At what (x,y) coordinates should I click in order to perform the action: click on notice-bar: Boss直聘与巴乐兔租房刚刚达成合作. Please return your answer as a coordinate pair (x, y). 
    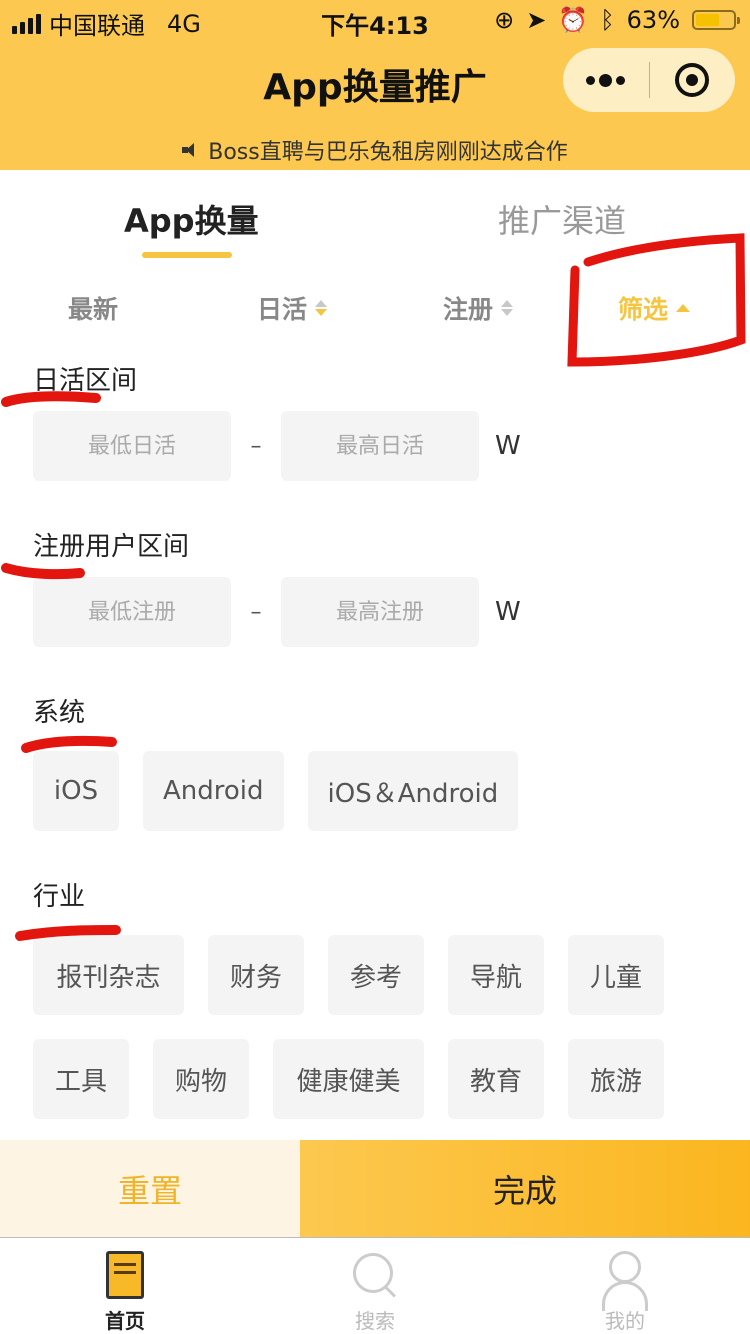
    Looking at the image, I should click on (375, 150).